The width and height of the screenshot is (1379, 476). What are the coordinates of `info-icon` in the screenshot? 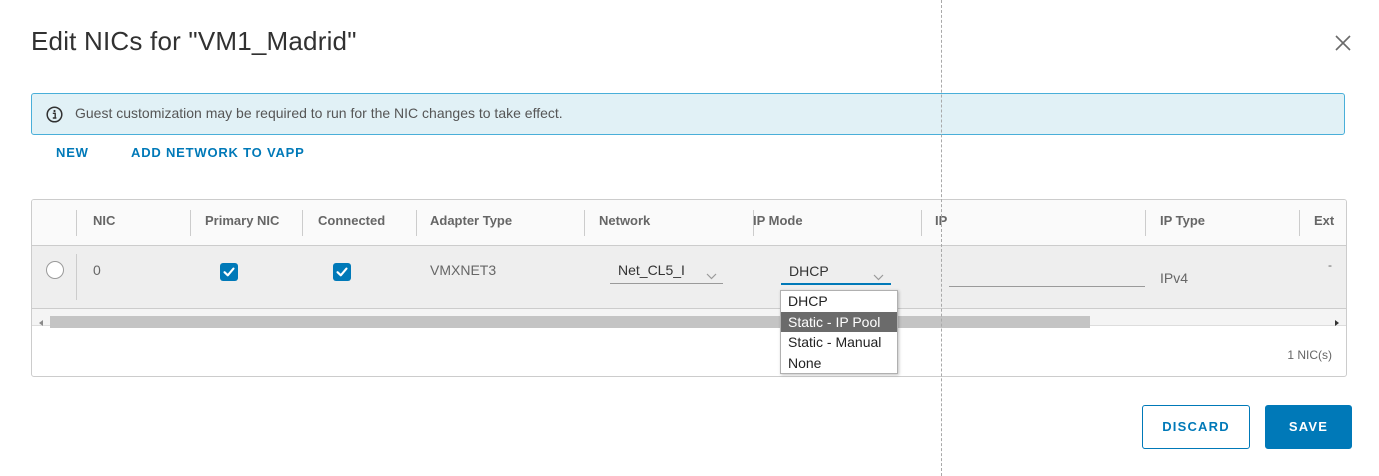 It's located at (54, 114).